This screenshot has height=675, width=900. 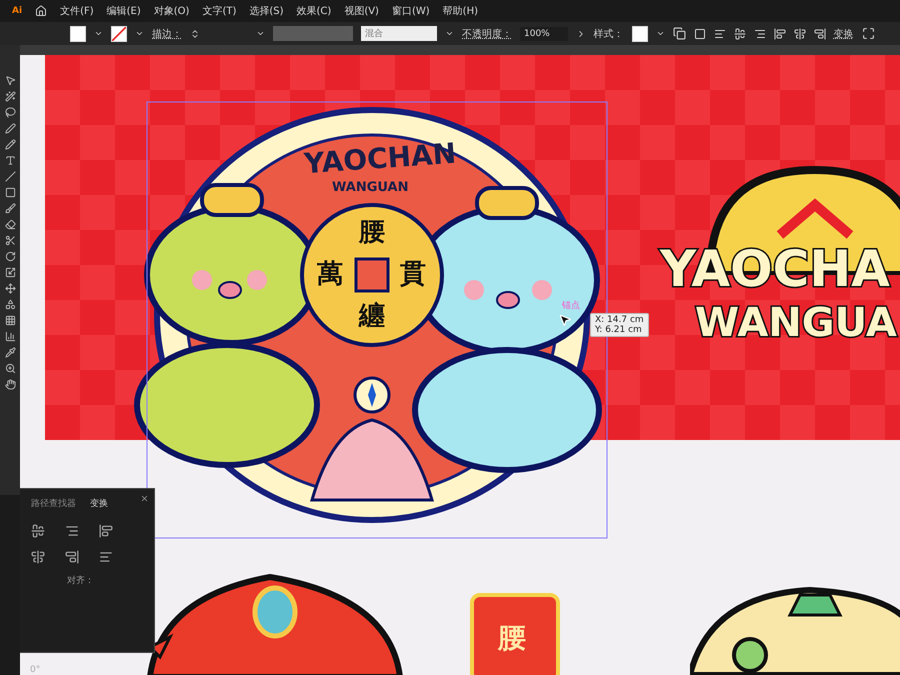 I want to click on opacity-field: 100%, so click(x=544, y=33).